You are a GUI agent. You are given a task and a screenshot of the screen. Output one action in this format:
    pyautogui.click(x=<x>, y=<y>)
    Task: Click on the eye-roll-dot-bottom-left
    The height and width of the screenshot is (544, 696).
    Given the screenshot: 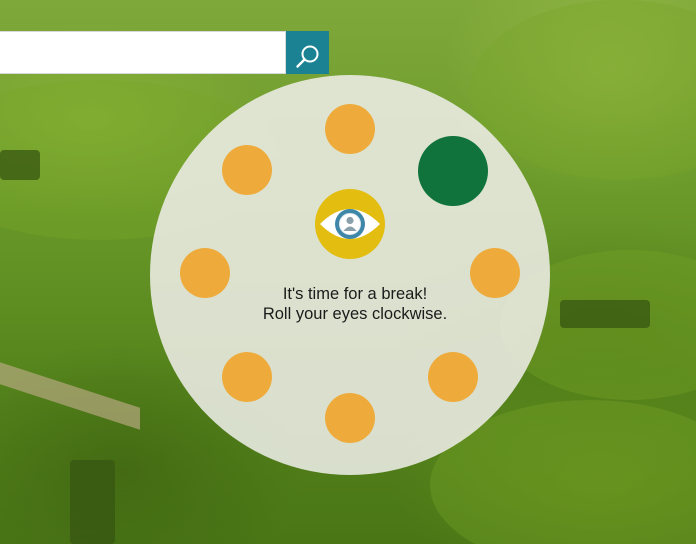 What is the action you would take?
    pyautogui.click(x=247, y=377)
    